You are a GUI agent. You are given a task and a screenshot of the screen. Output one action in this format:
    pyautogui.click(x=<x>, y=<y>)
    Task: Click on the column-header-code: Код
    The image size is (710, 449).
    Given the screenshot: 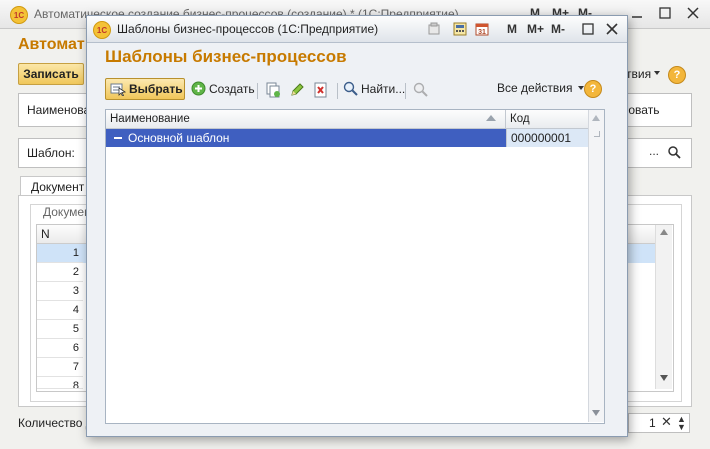 What is the action you would take?
    pyautogui.click(x=547, y=119)
    